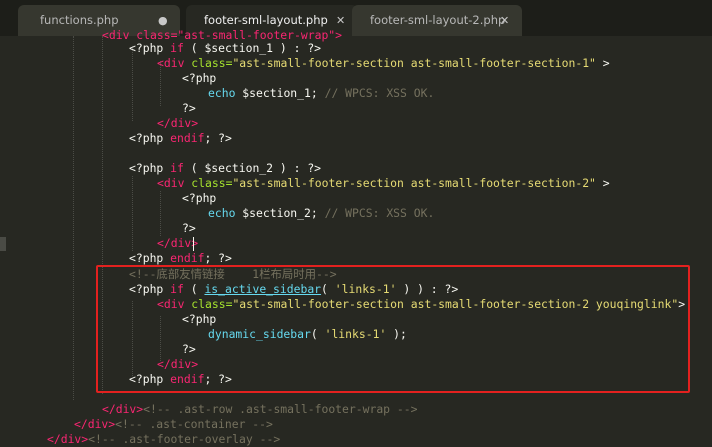 This screenshot has width=712, height=447. Describe the element at coordinates (504, 20) in the screenshot. I see `close-icon: ✕` at that location.